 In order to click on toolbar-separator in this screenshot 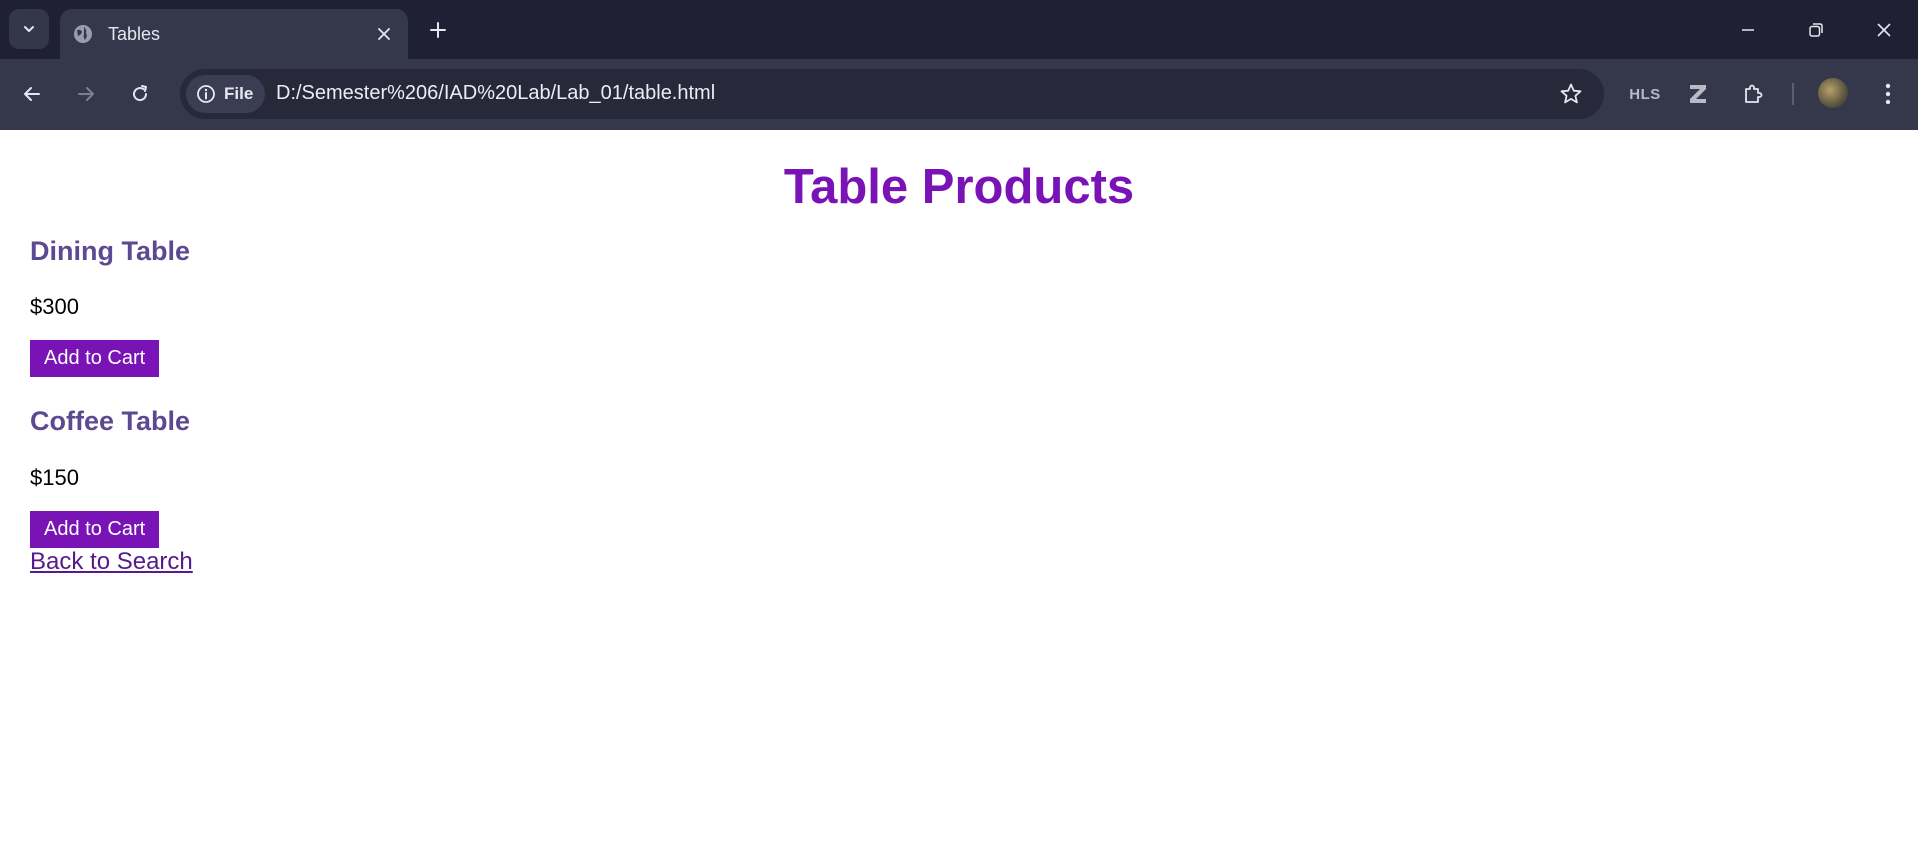, I will do `click(1793, 94)`.